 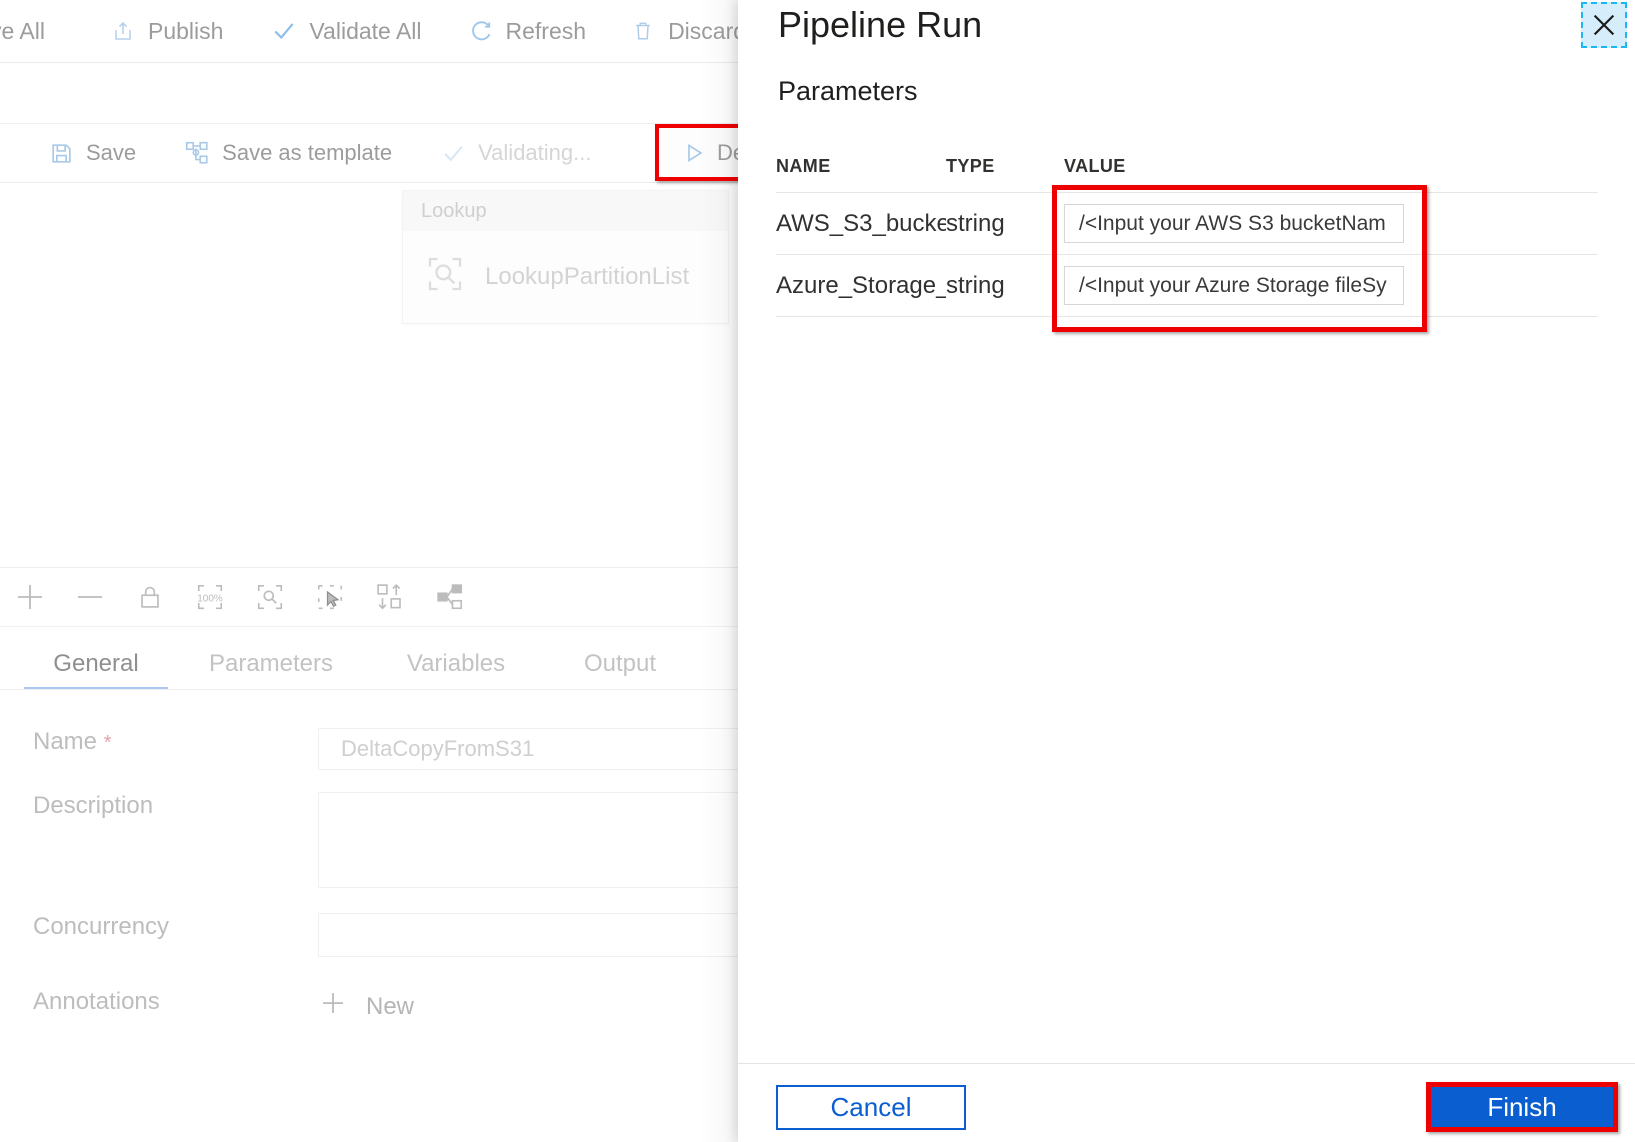 I want to click on layout-nodes-icon, so click(x=450, y=597).